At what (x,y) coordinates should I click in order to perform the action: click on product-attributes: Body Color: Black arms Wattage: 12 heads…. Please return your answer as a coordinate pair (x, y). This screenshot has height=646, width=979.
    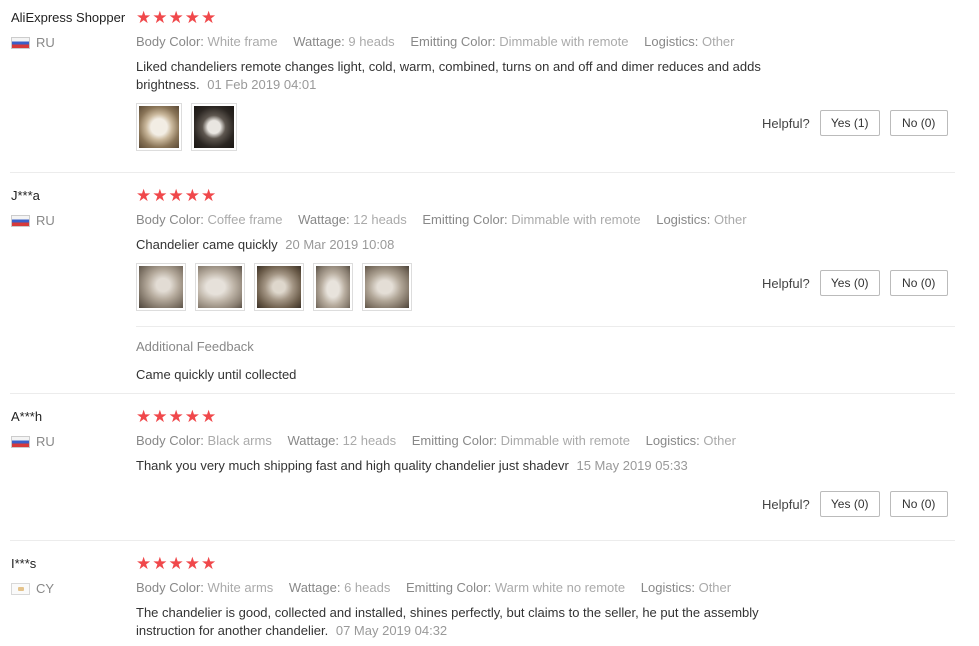
    Looking at the image, I should click on (442, 440).